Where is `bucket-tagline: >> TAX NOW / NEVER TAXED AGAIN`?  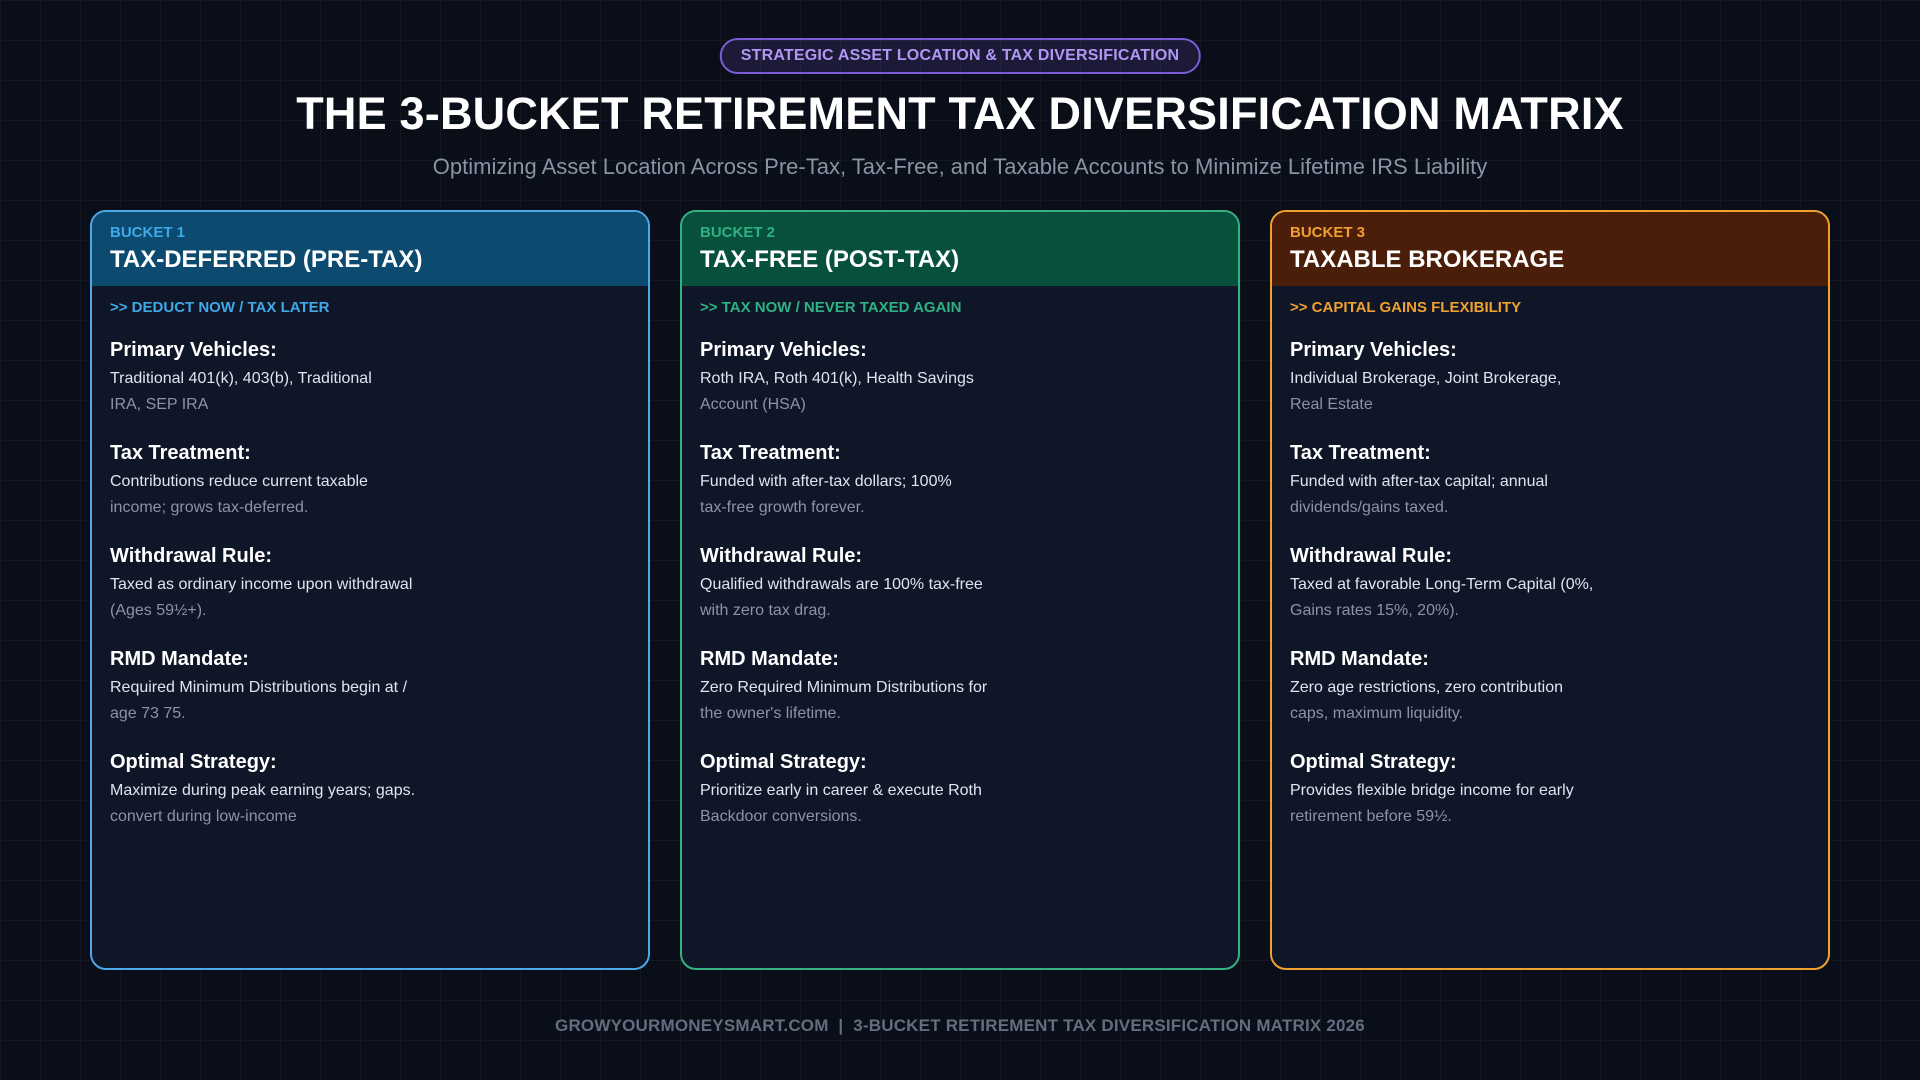
bucket-tagline: >> TAX NOW / NEVER TAXED AGAIN is located at coordinates (831, 307).